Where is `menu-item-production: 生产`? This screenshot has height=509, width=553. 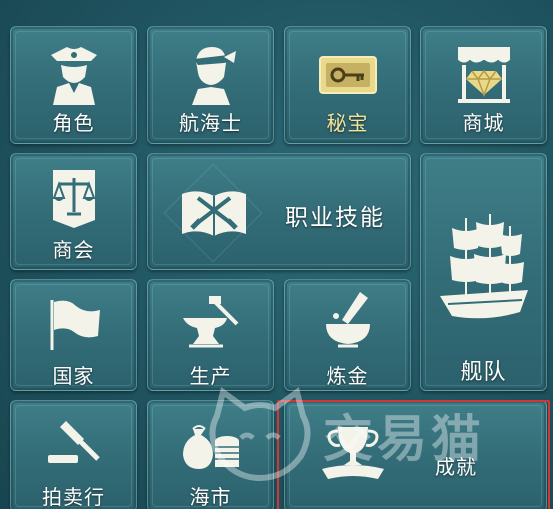 menu-item-production: 生产 is located at coordinates (210, 335).